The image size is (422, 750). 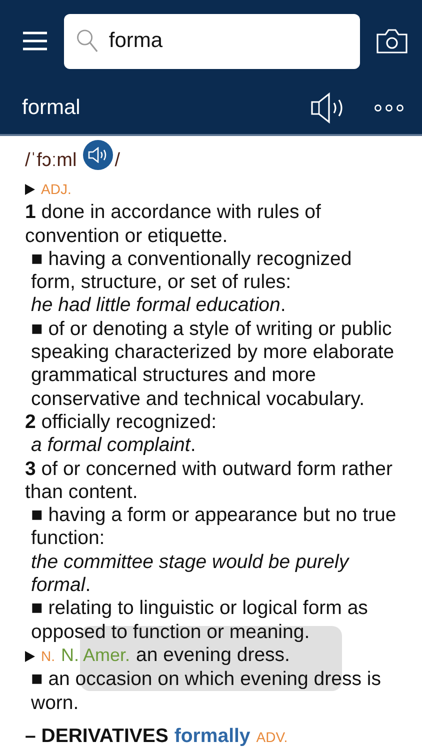 I want to click on region-label: N. Amer., so click(x=95, y=655).